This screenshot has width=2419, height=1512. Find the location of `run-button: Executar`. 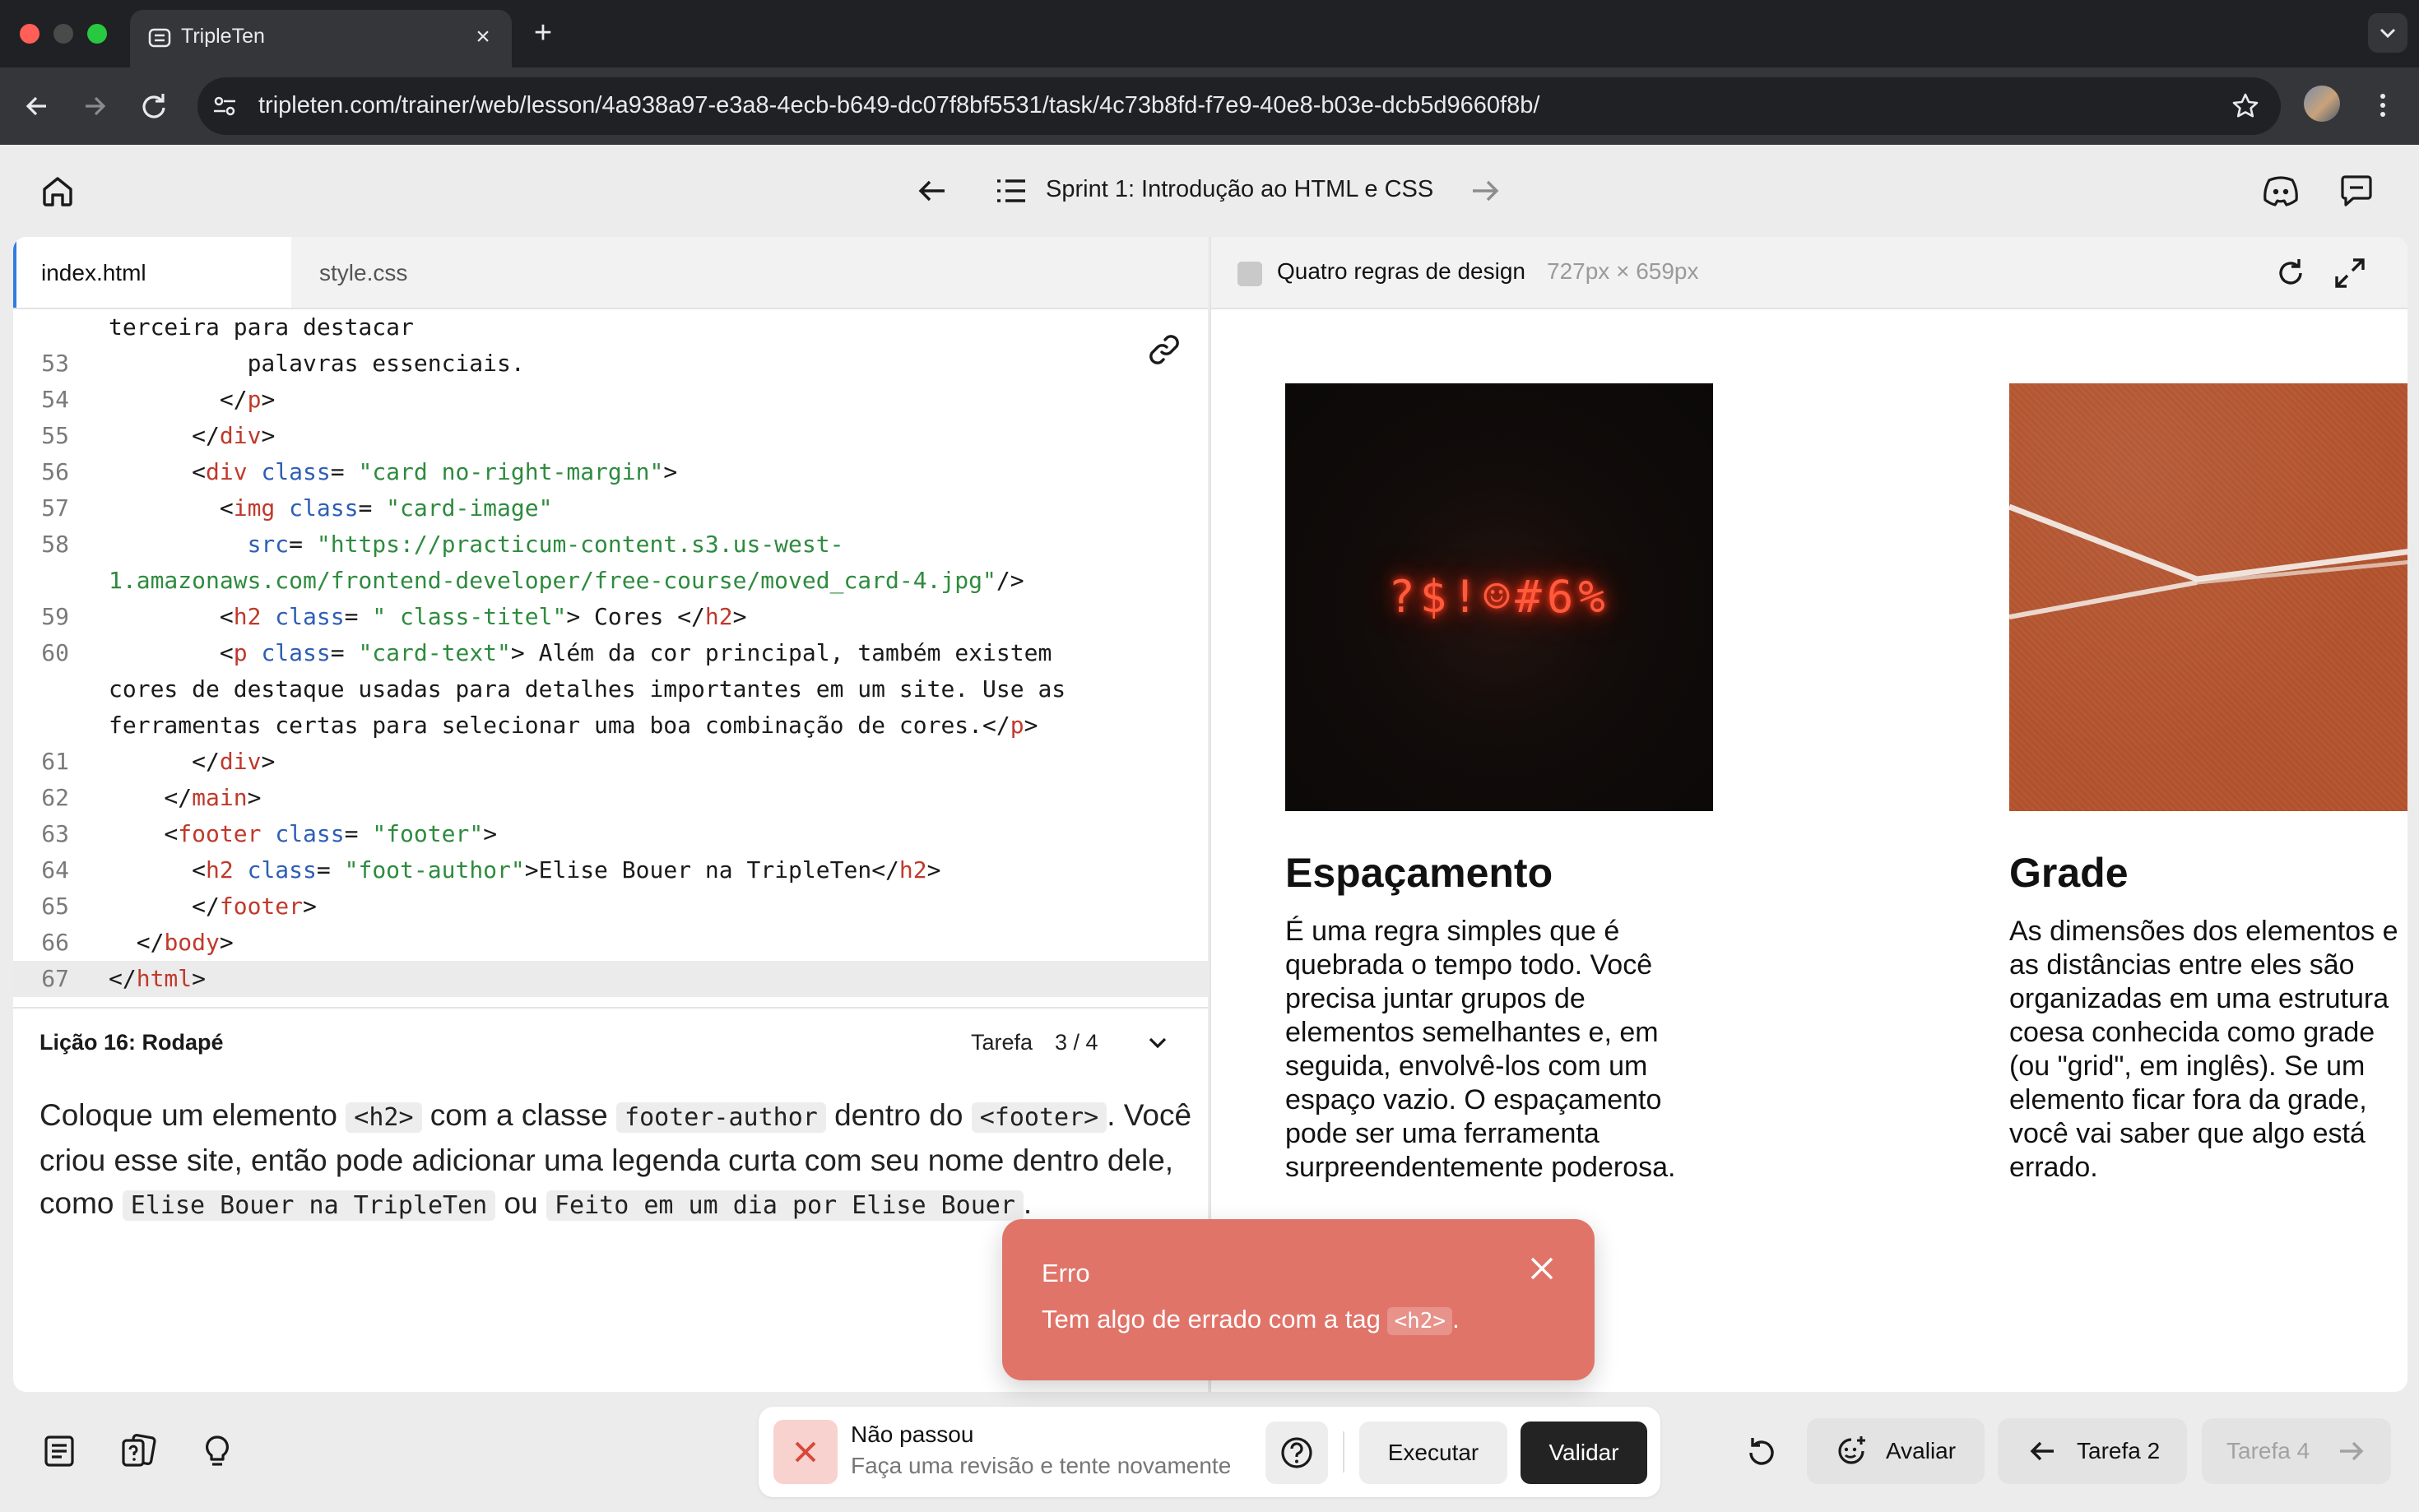

run-button: Executar is located at coordinates (1433, 1453).